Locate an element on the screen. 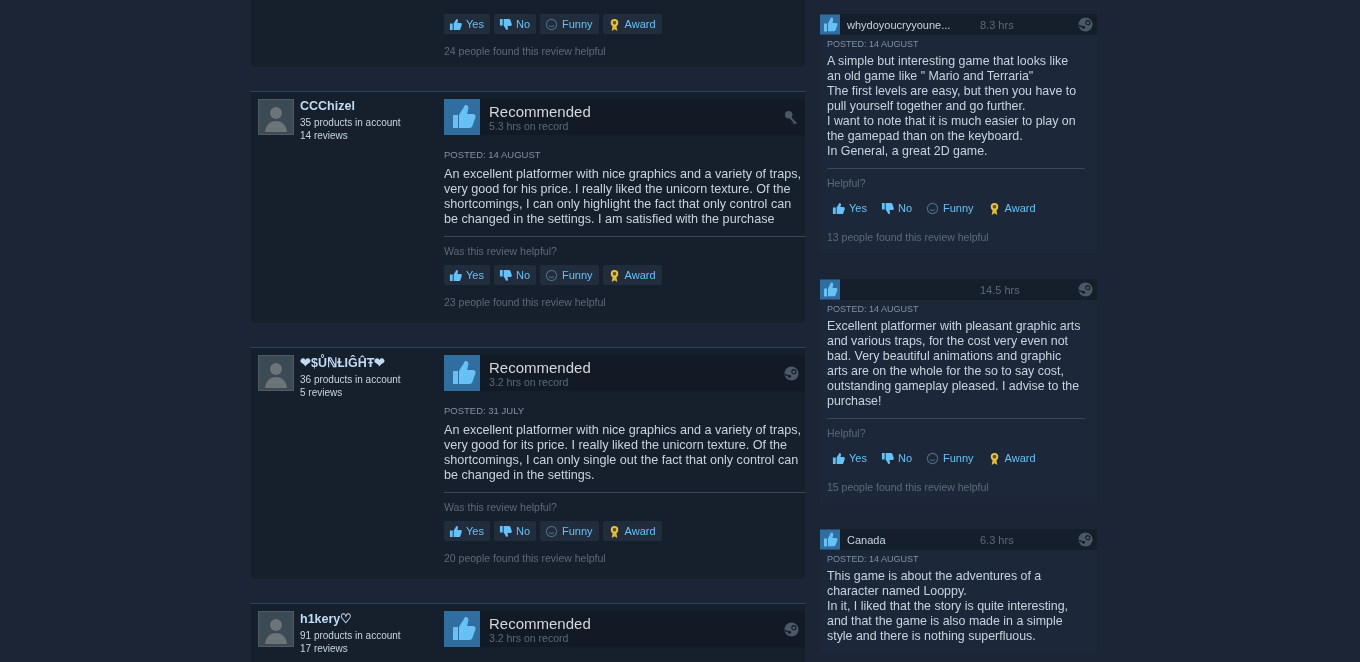 The width and height of the screenshot is (1360, 662). products-count: 36 products in account is located at coordinates (350, 379).